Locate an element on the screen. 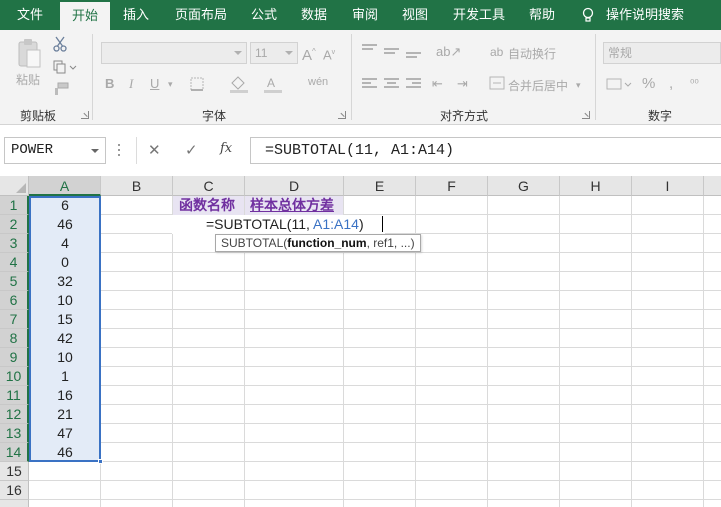  decrease-font-icon: Av is located at coordinates (329, 54).